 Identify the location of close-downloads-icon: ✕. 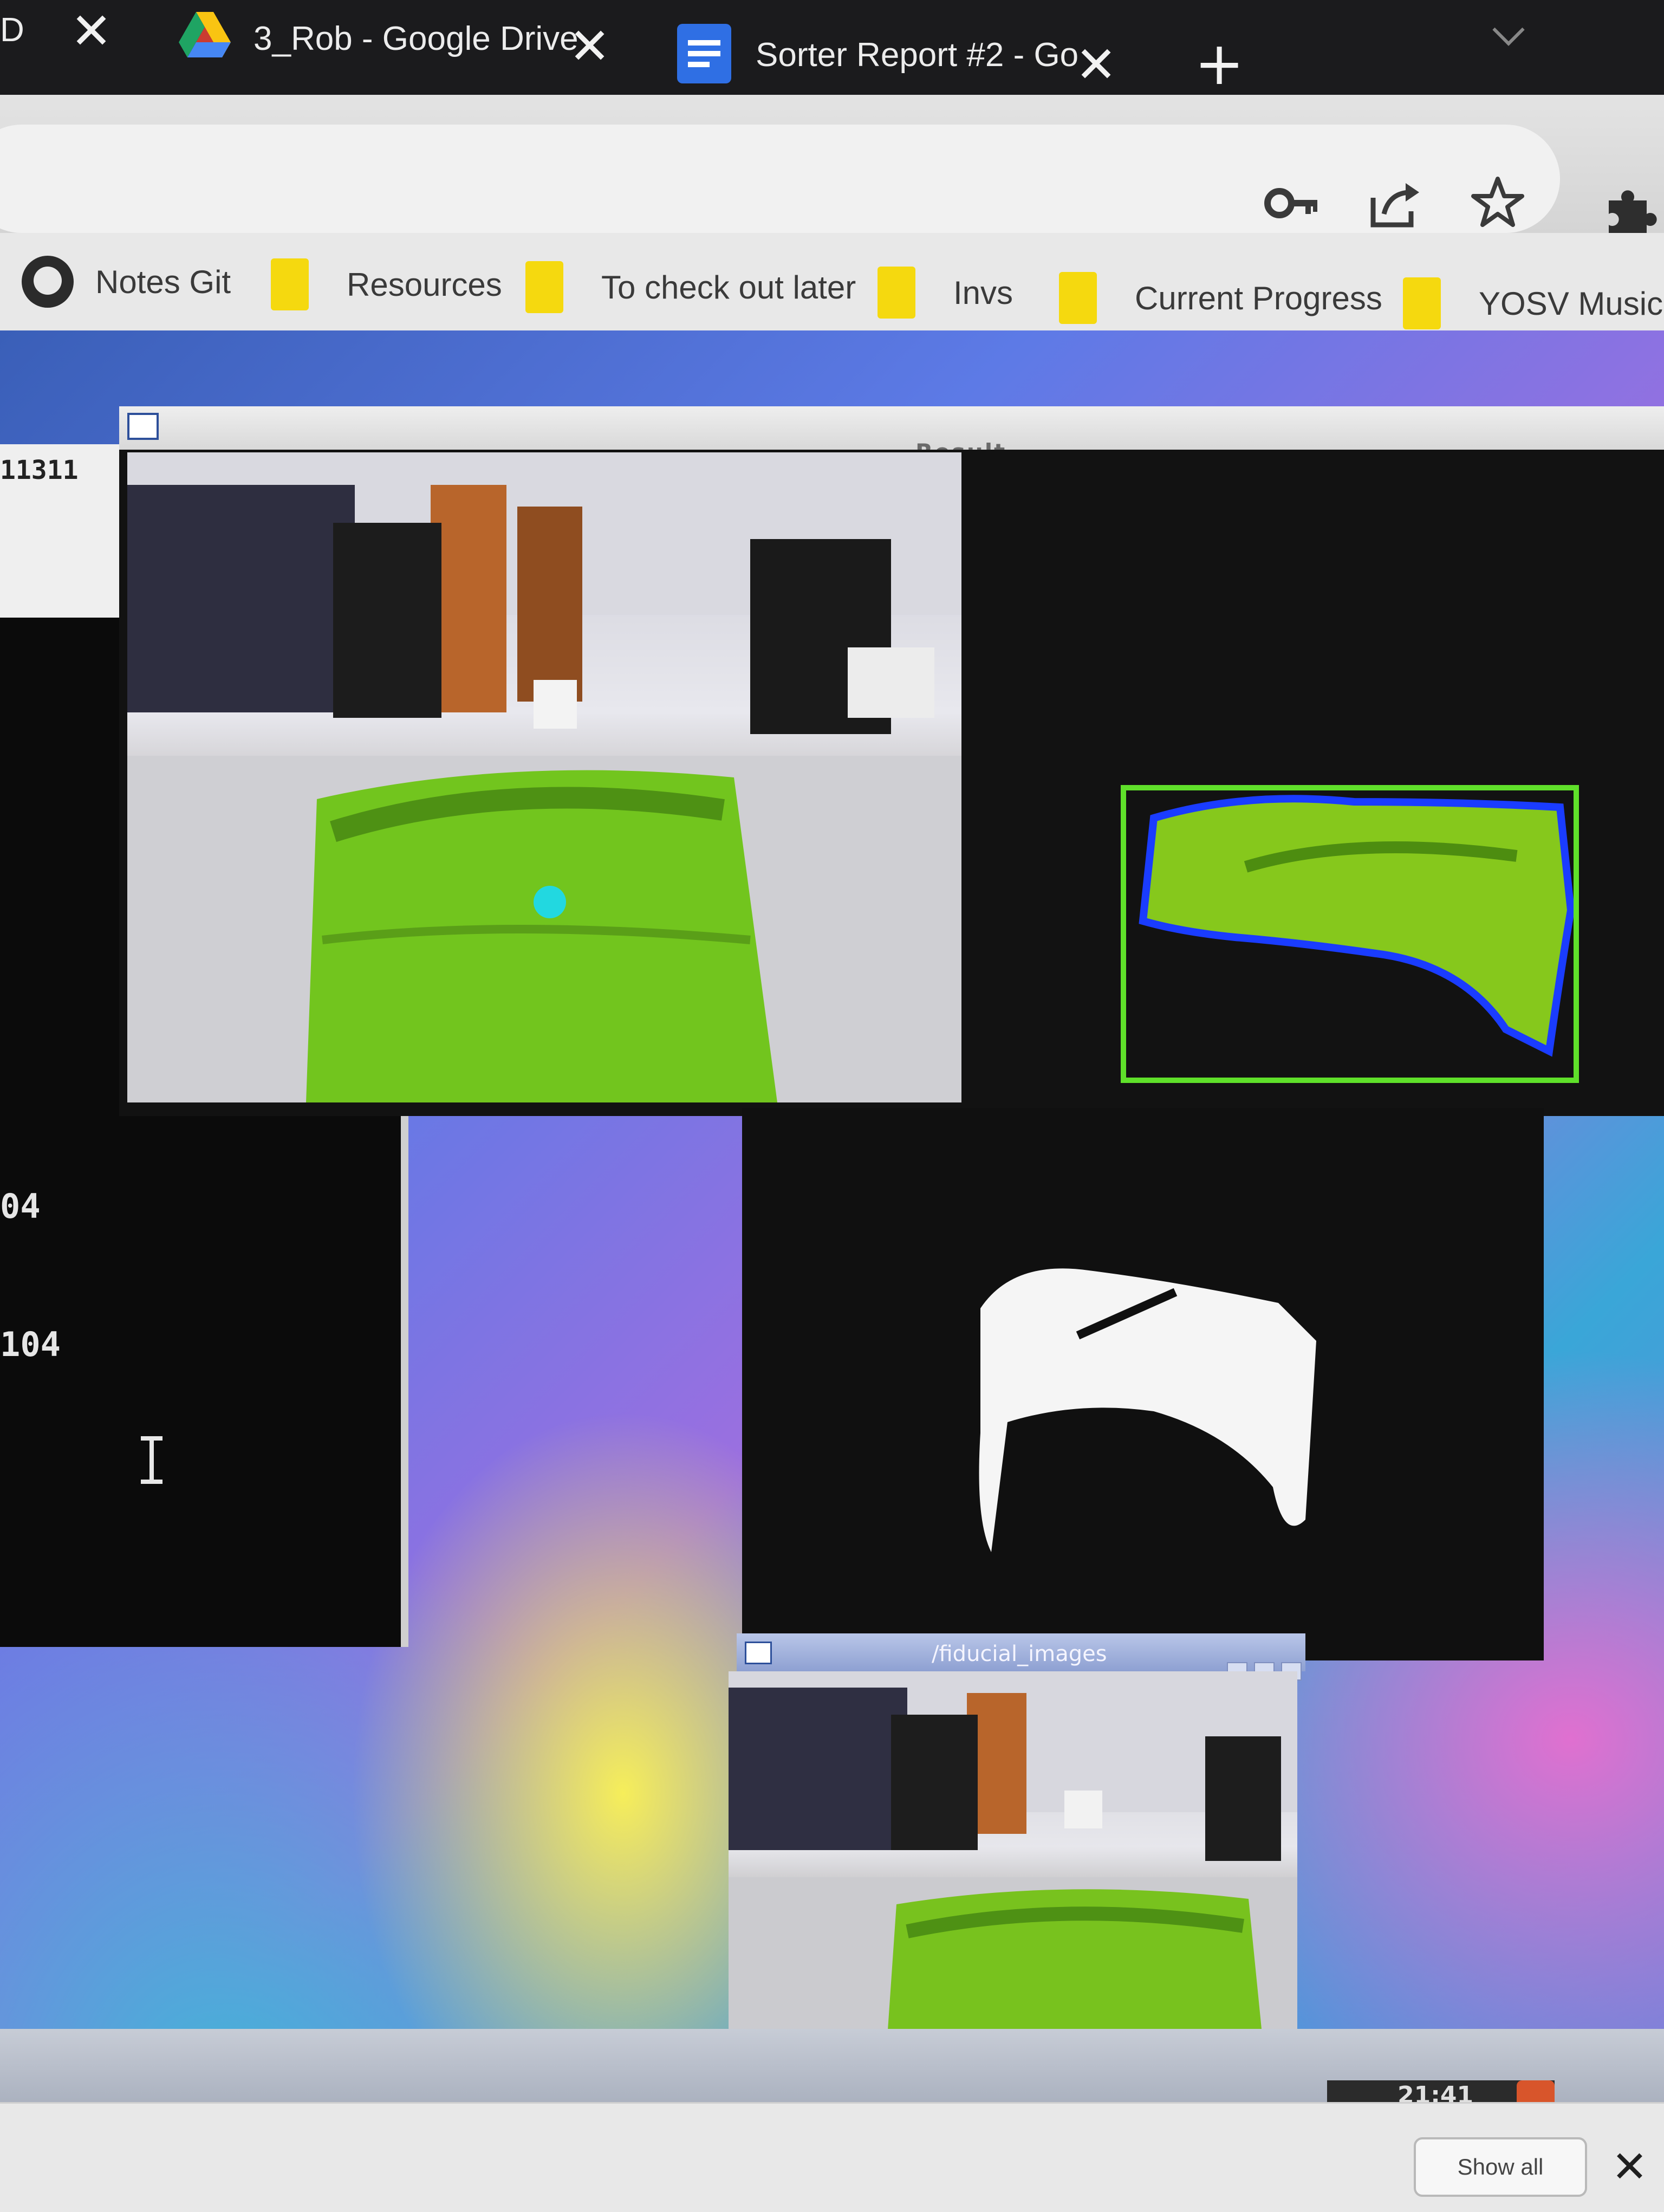
(1629, 2167).